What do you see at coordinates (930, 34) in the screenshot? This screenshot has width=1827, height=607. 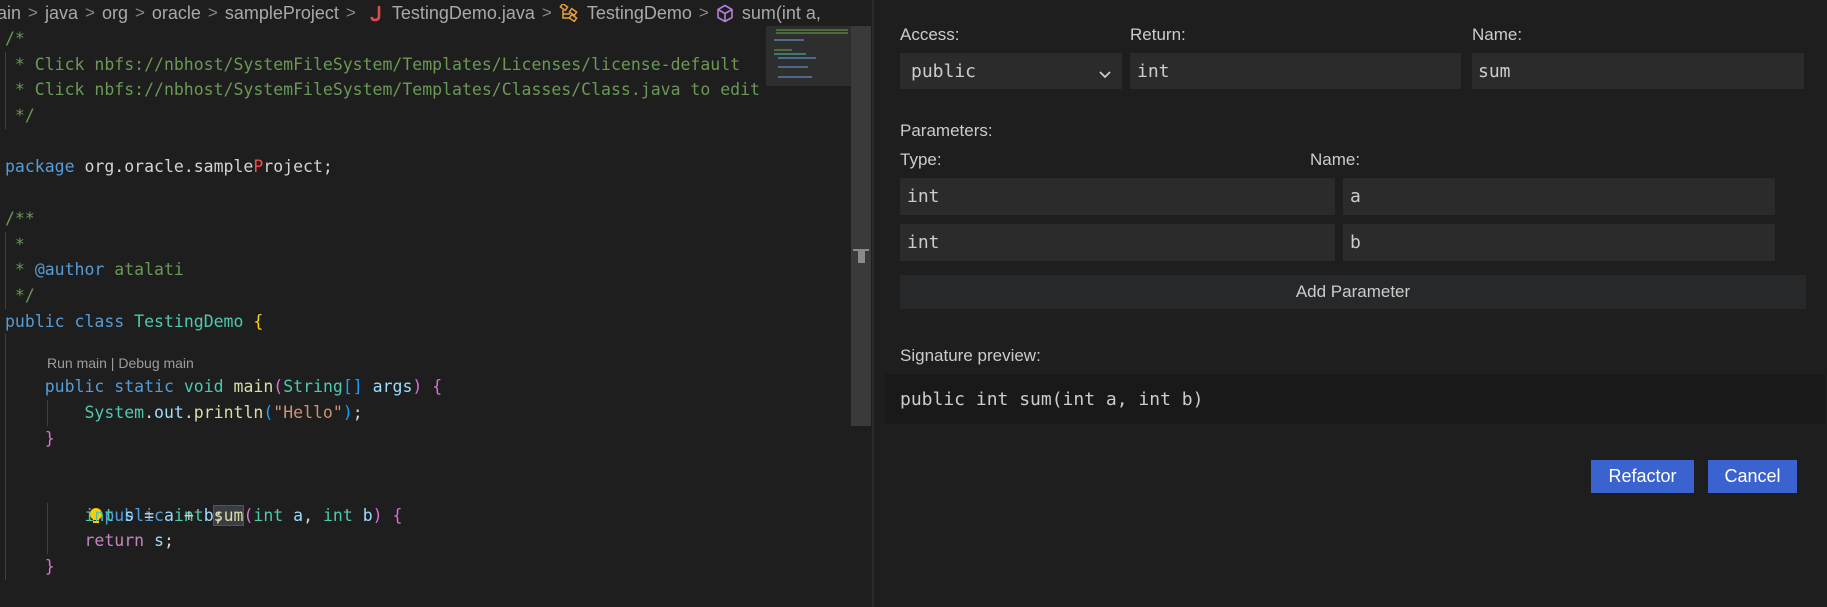 I see `access-label: Access:` at bounding box center [930, 34].